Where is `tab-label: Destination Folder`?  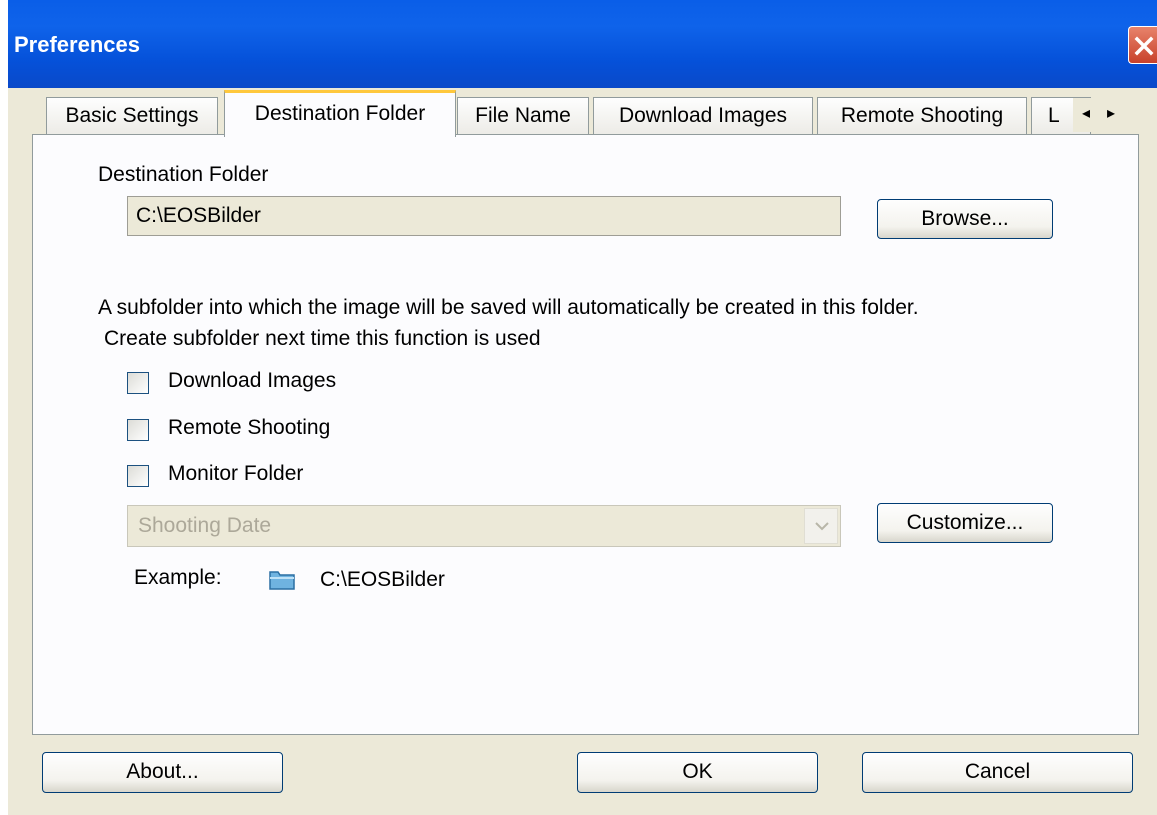
tab-label: Destination Folder is located at coordinates (340, 113).